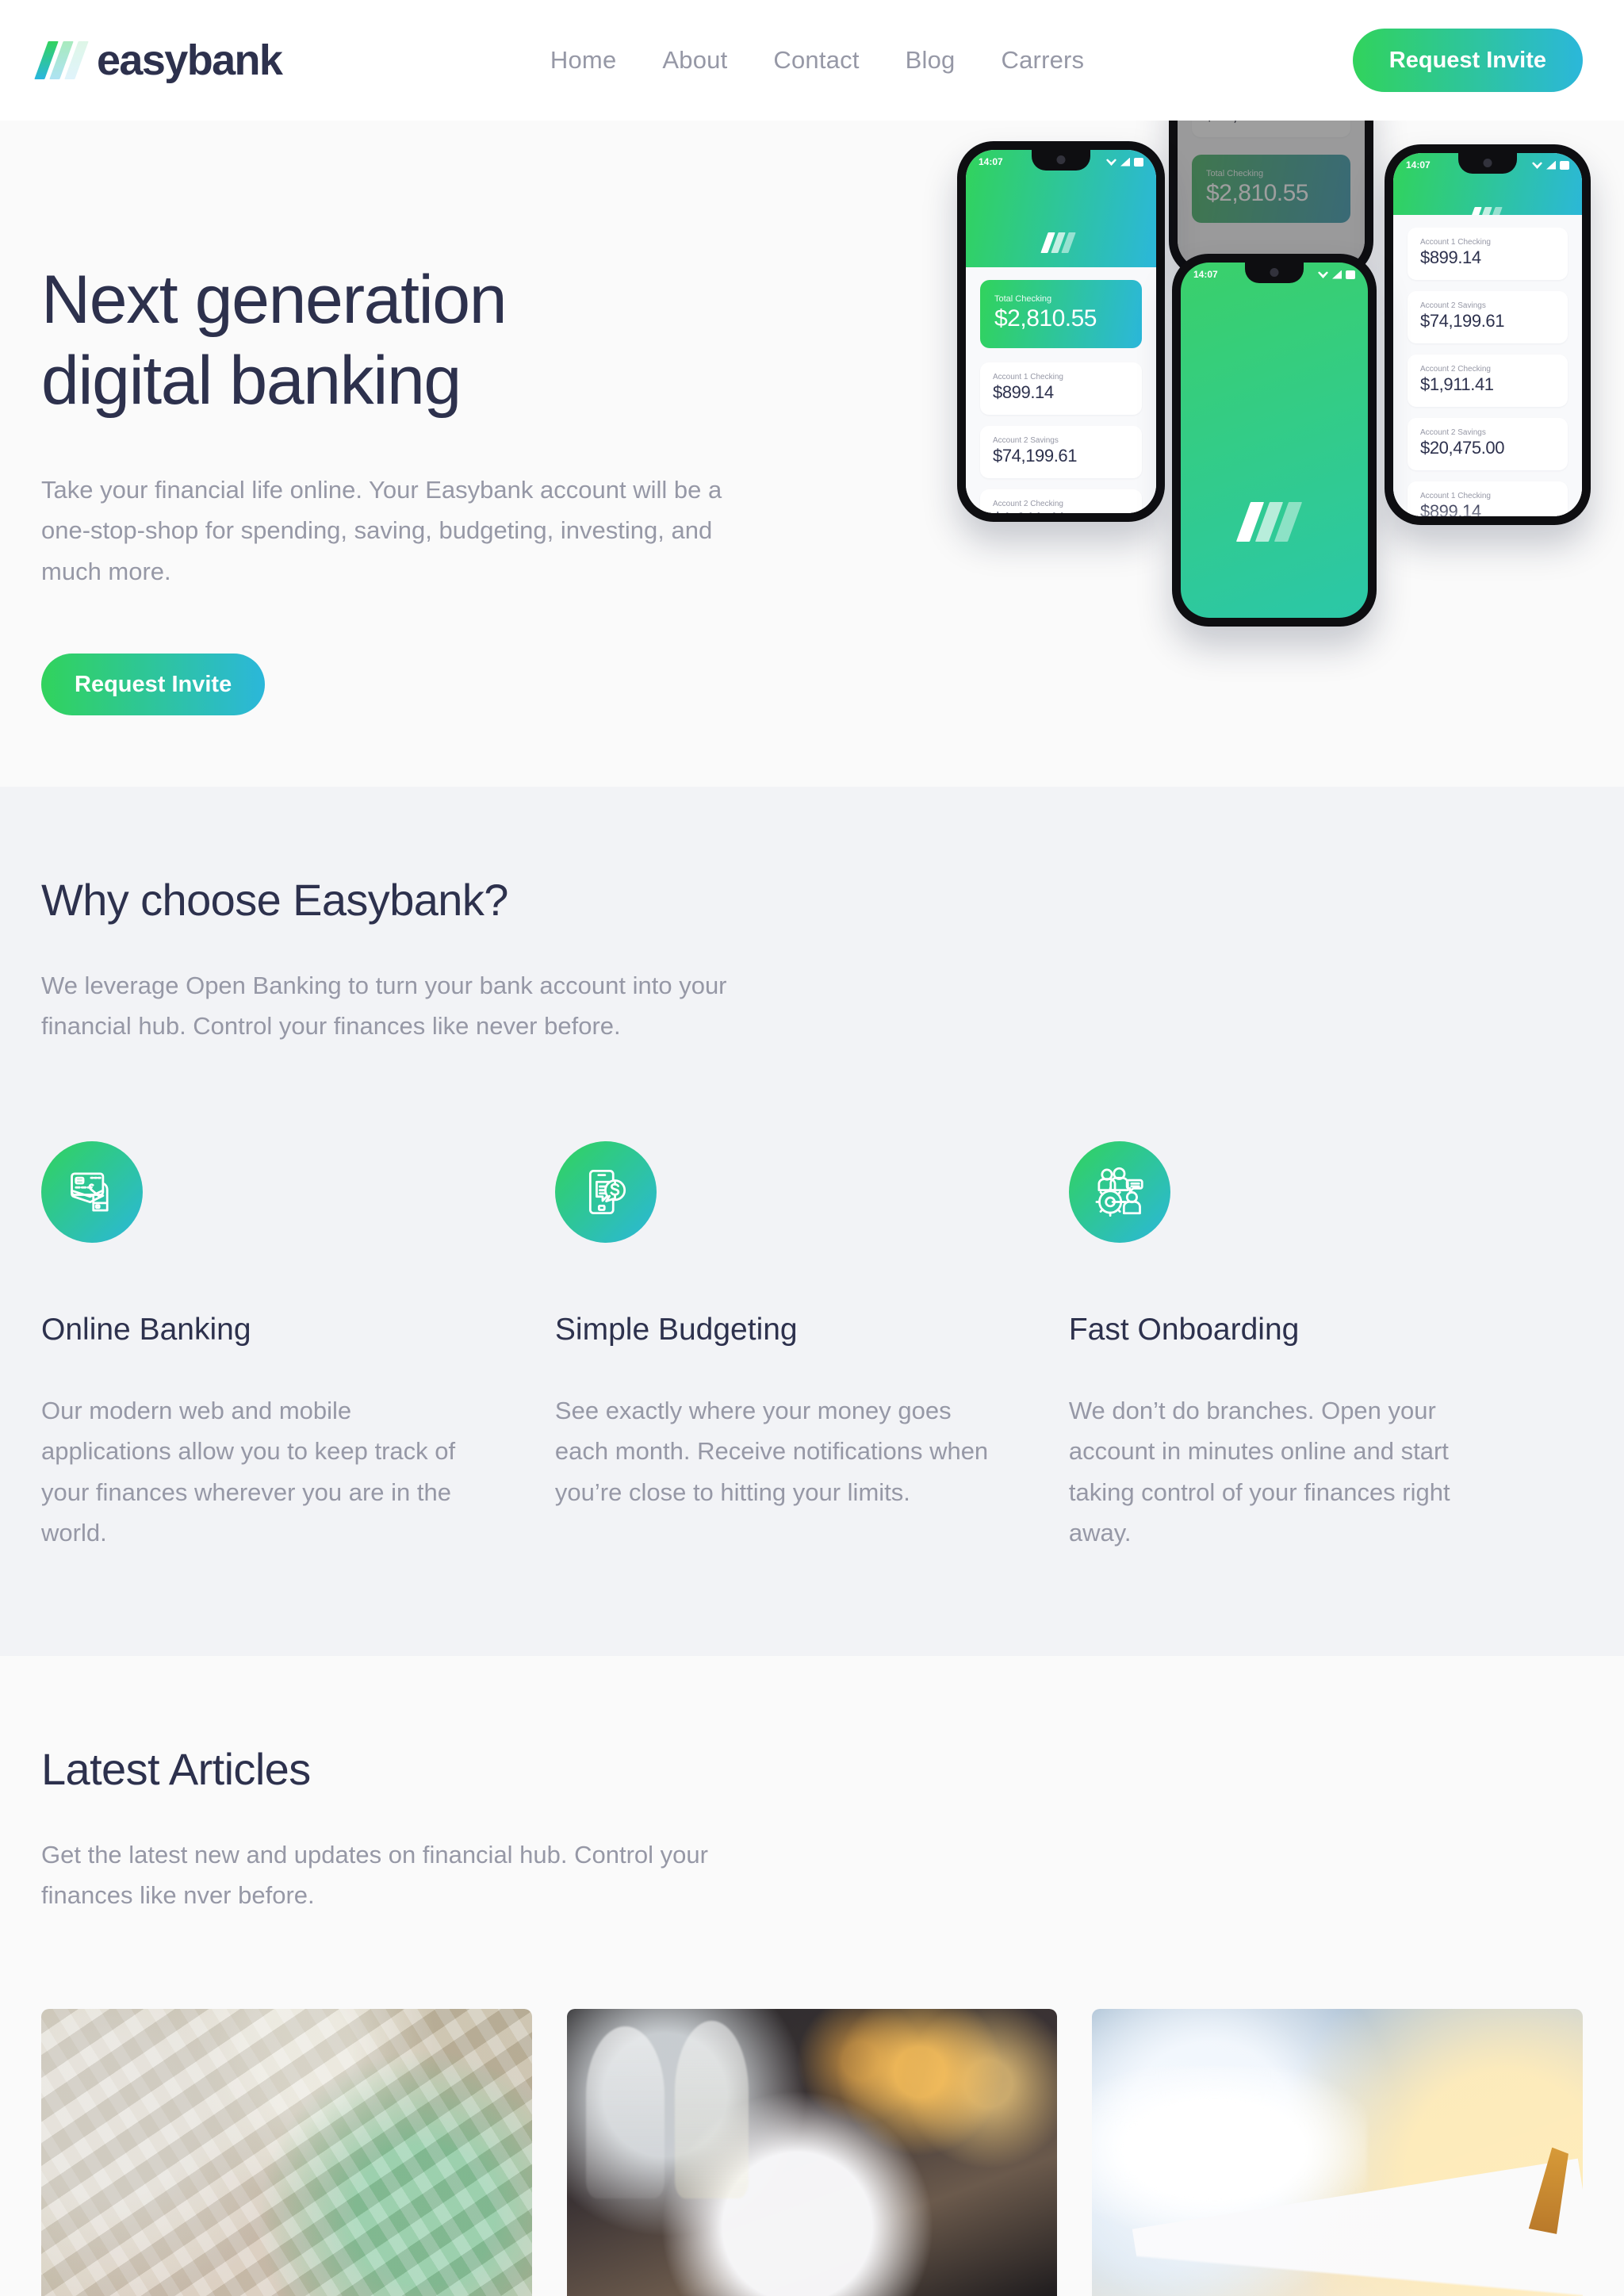 This screenshot has height=2296, width=1624. I want to click on article-card-grid, so click(812, 2152).